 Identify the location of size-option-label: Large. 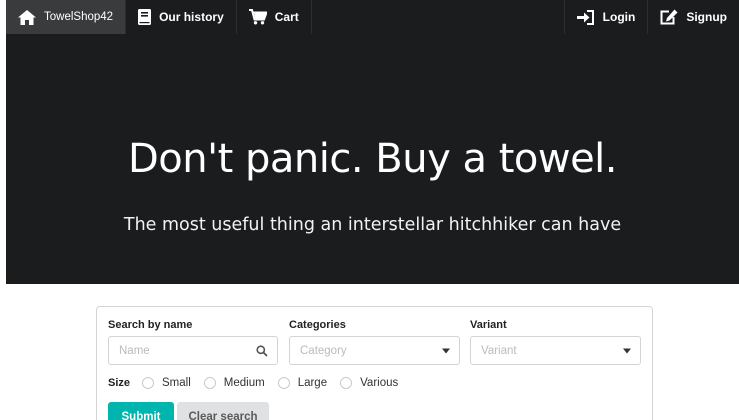
(312, 383).